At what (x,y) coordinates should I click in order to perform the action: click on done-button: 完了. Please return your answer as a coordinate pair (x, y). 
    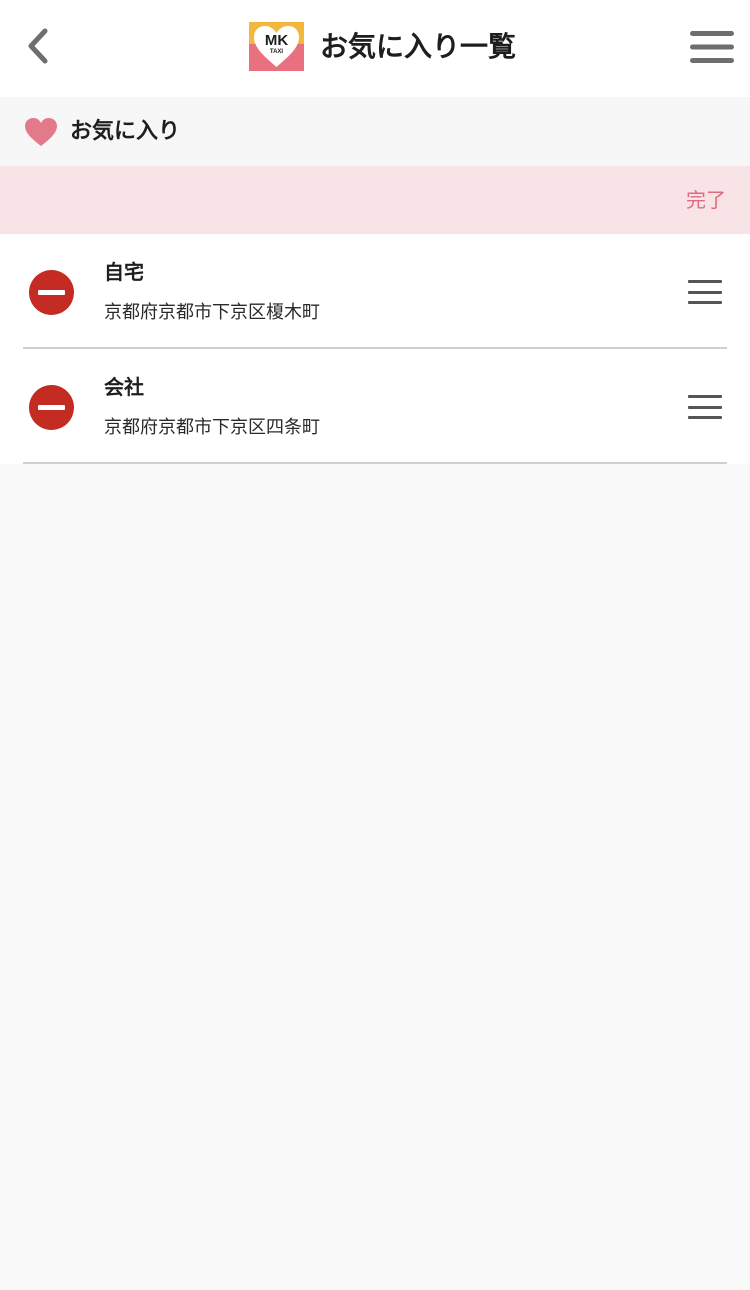
    Looking at the image, I should click on (706, 200).